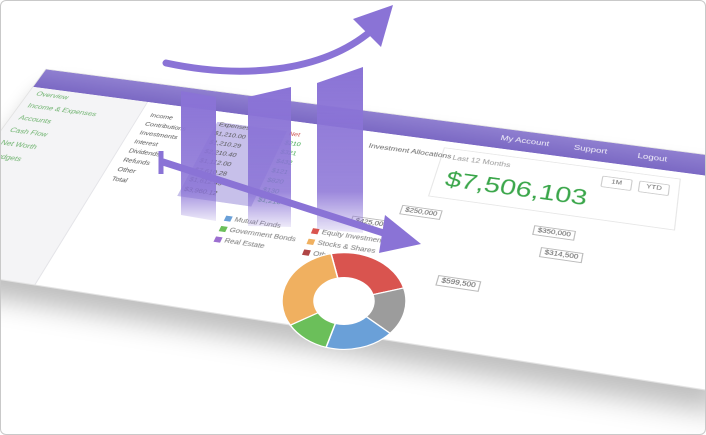 The height and width of the screenshot is (435, 706). I want to click on bar-chart-icon, so click(272, 150).